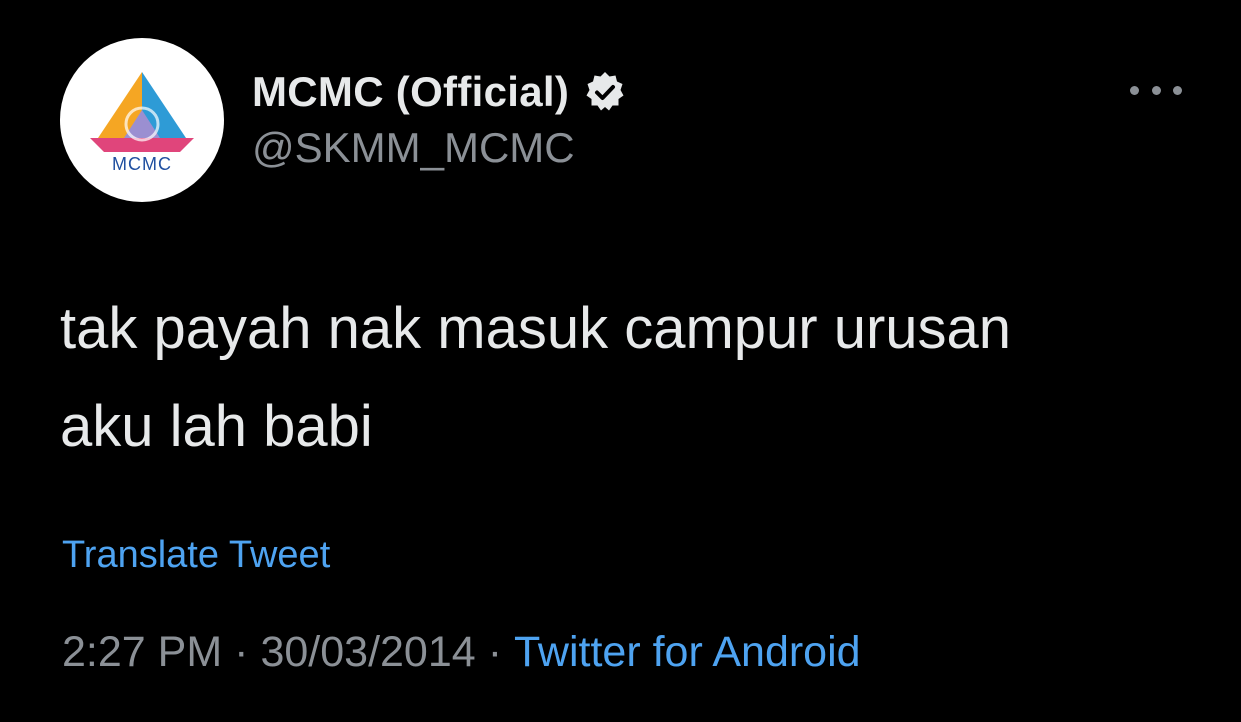  I want to click on author-name-row: MCMC (Official), so click(439, 92).